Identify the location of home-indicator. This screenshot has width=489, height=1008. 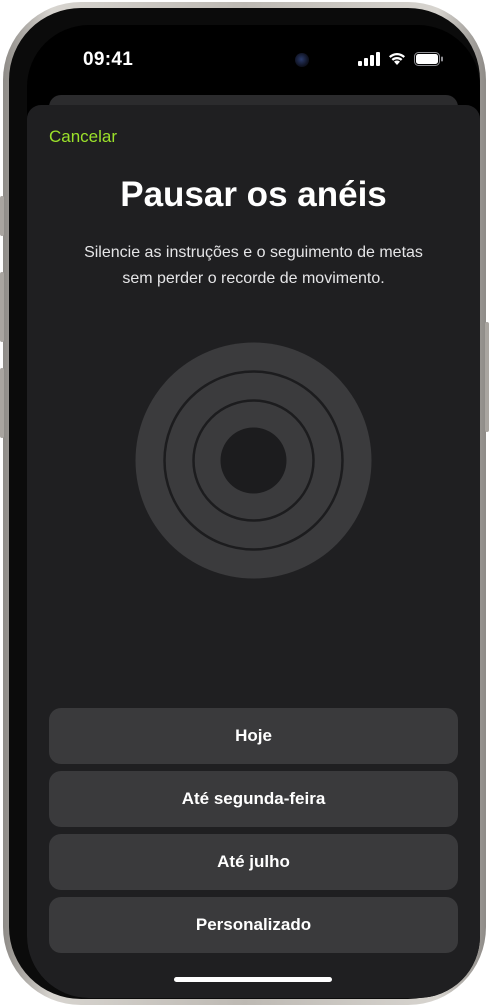
(253, 979).